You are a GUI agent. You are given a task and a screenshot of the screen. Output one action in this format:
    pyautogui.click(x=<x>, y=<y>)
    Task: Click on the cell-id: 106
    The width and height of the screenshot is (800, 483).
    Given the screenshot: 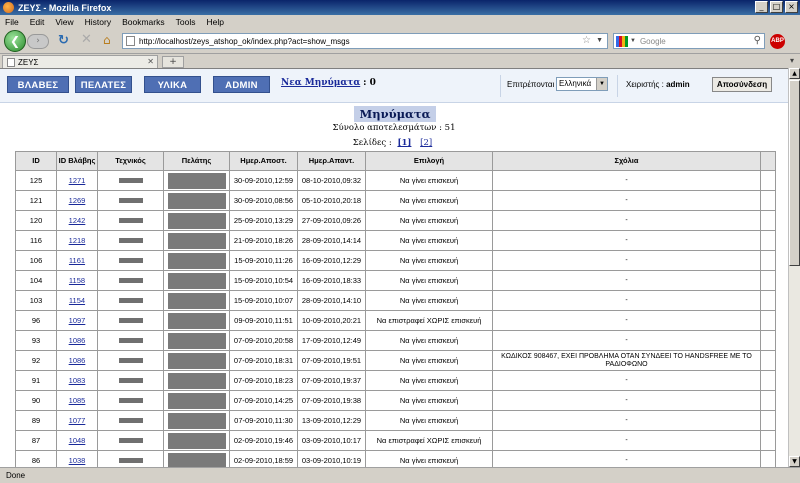 What is the action you would take?
    pyautogui.click(x=36, y=260)
    